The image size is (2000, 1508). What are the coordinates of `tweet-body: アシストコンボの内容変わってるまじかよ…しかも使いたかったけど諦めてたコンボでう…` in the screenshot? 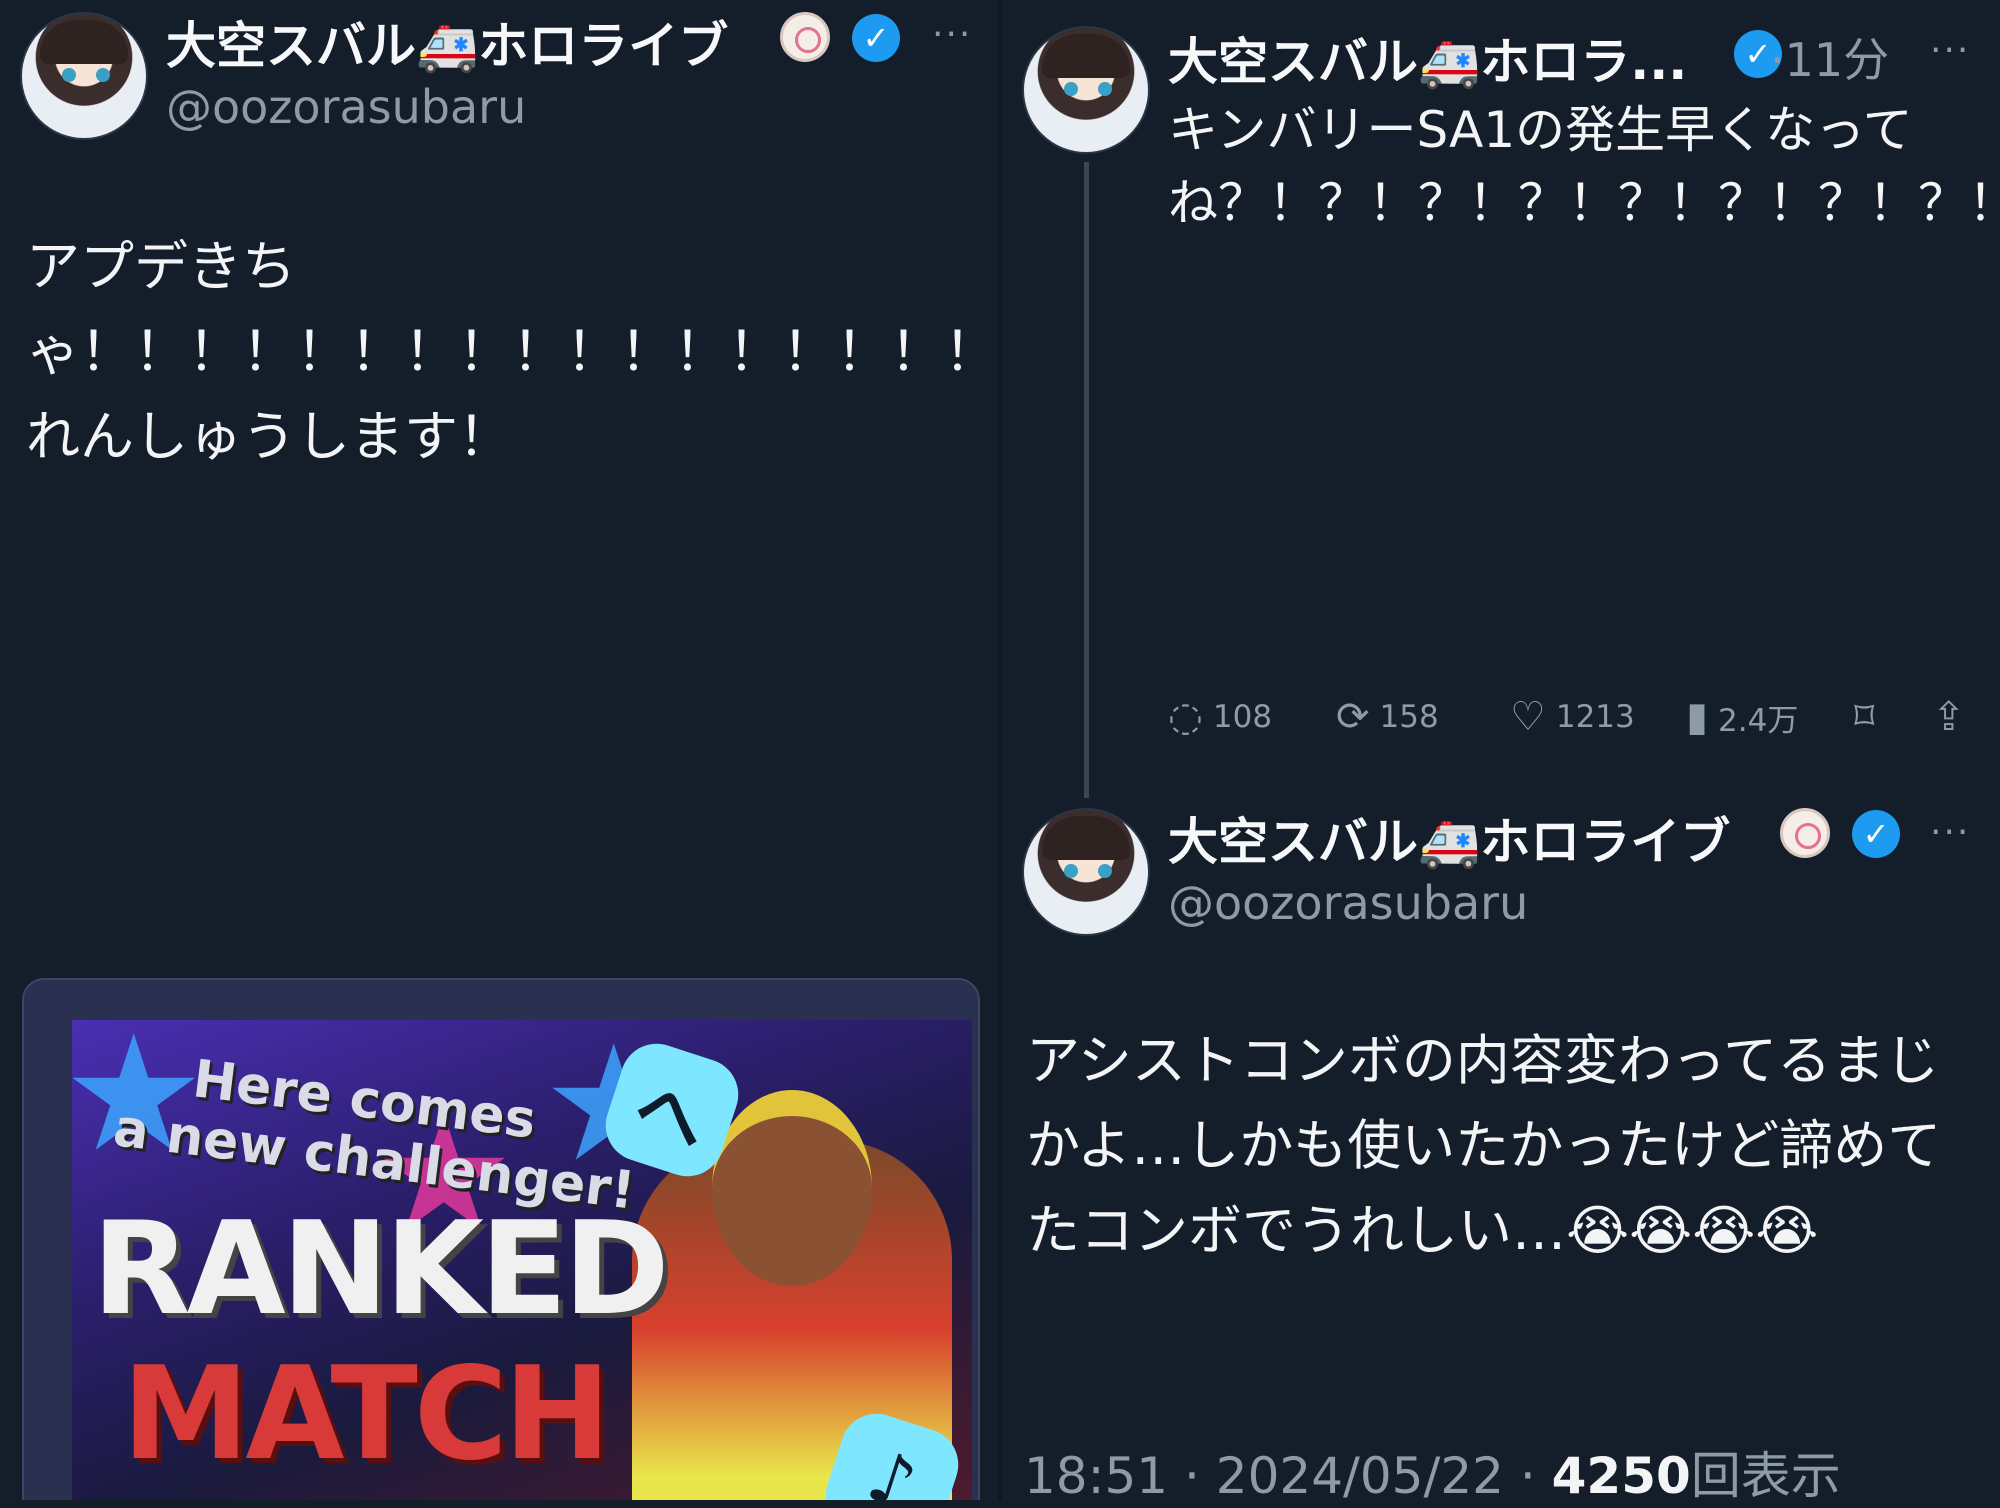 It's located at (1484, 1145).